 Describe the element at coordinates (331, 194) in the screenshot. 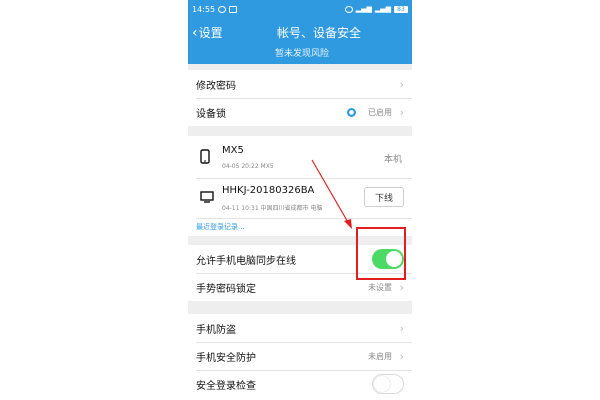

I see `annotation-arrow` at that location.